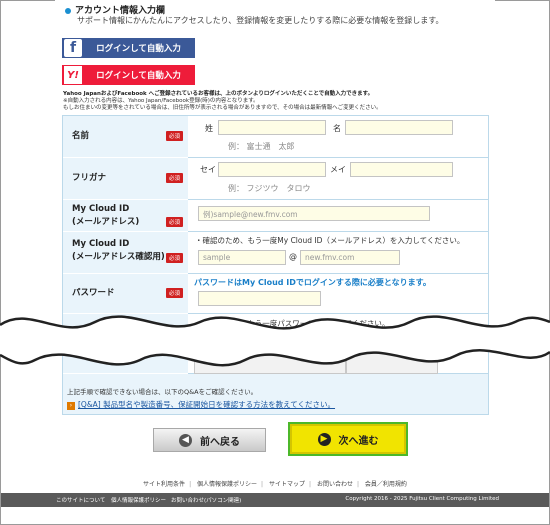 The width and height of the screenshot is (550, 525). What do you see at coordinates (93, 293) in the screenshot?
I see `password-label: パスワード` at bounding box center [93, 293].